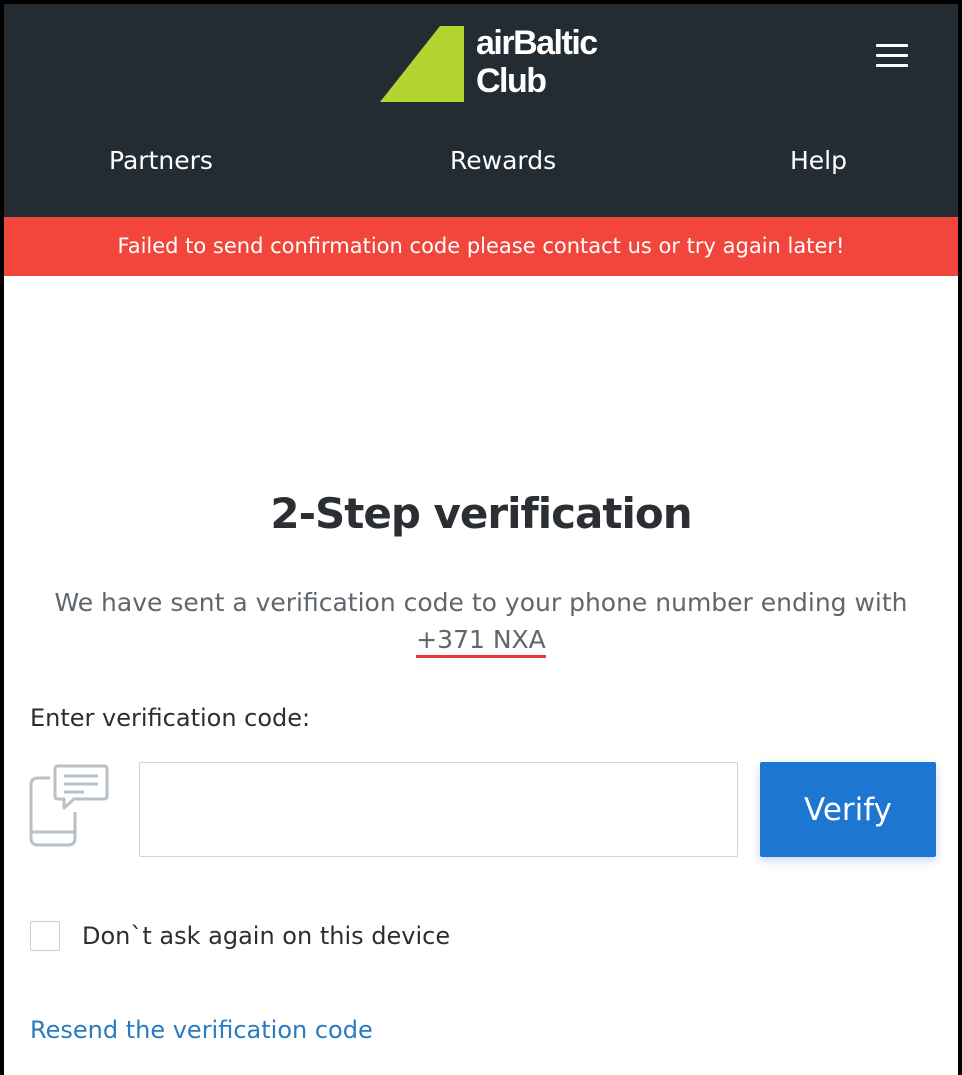 The image size is (962, 1075). What do you see at coordinates (537, 43) in the screenshot?
I see `logo-line-1: airBaltic` at bounding box center [537, 43].